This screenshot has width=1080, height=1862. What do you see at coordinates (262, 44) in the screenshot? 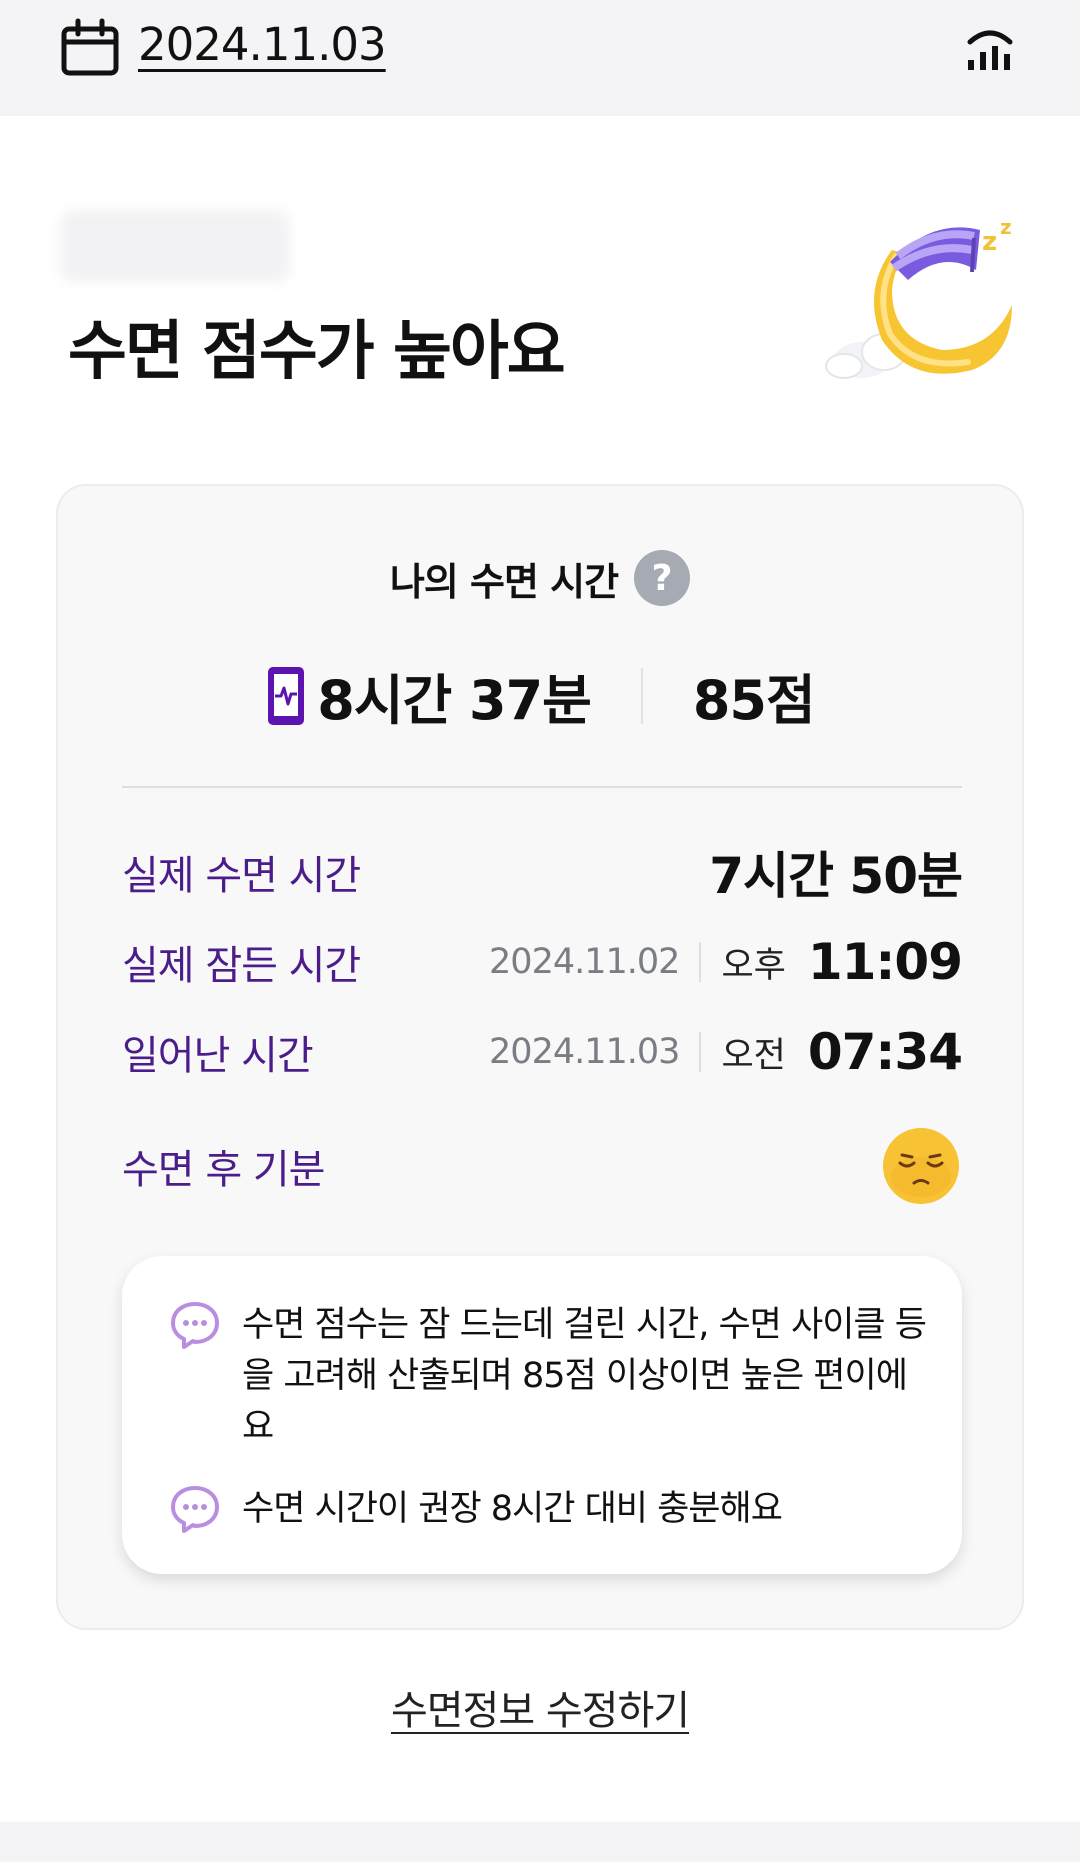
I see `date-selector: 2024.11.03` at bounding box center [262, 44].